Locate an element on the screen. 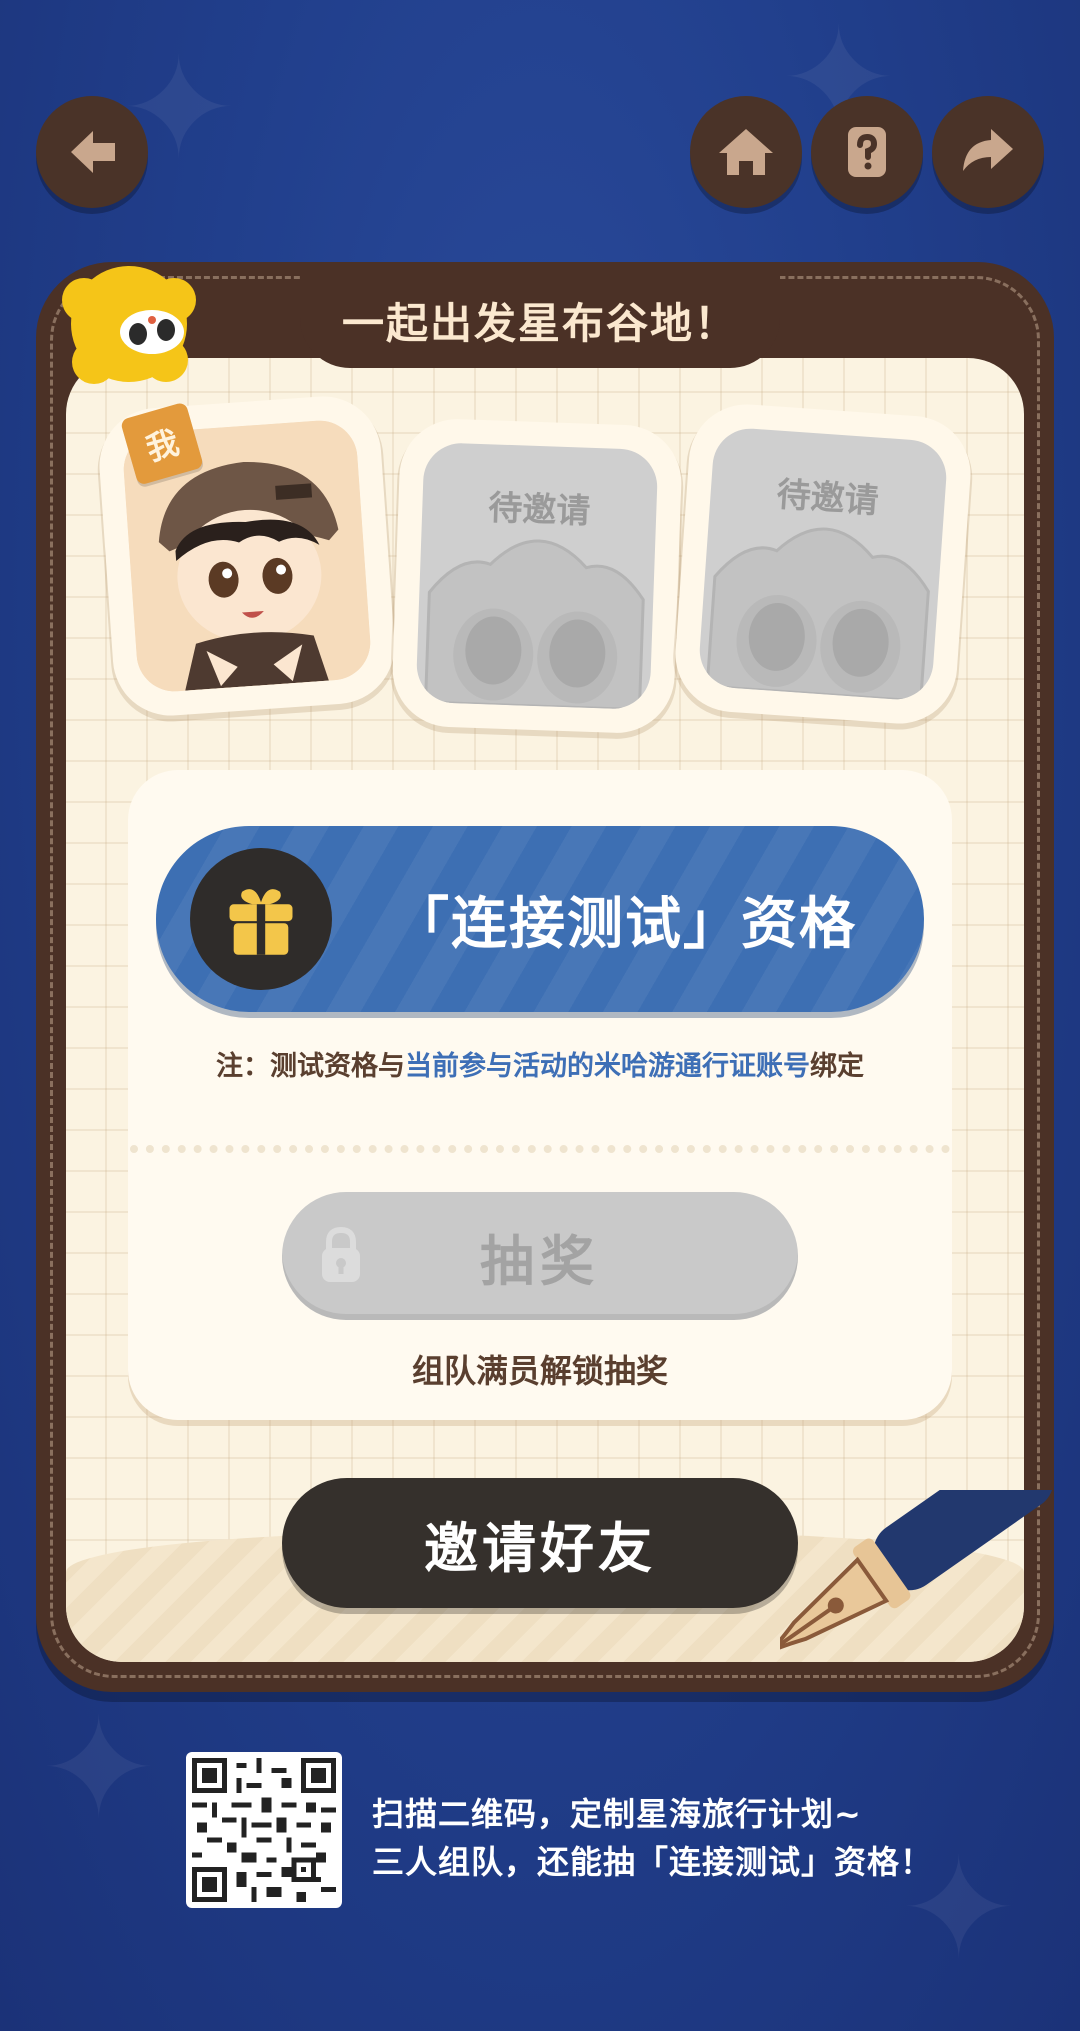 This screenshot has height=2031, width=1080. lottery-button: 抽奖 is located at coordinates (540, 1256).